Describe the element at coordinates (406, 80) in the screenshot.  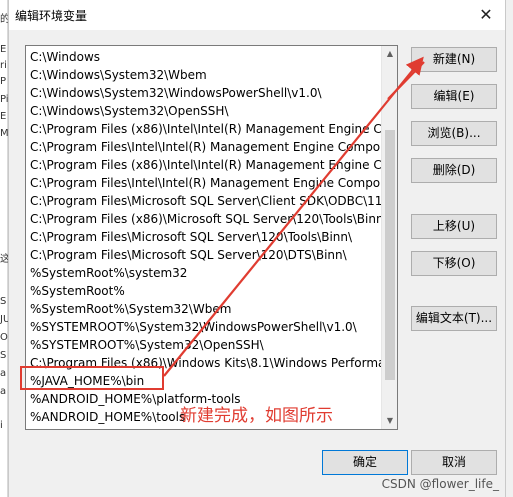
I see `annotation-arrow-short` at that location.